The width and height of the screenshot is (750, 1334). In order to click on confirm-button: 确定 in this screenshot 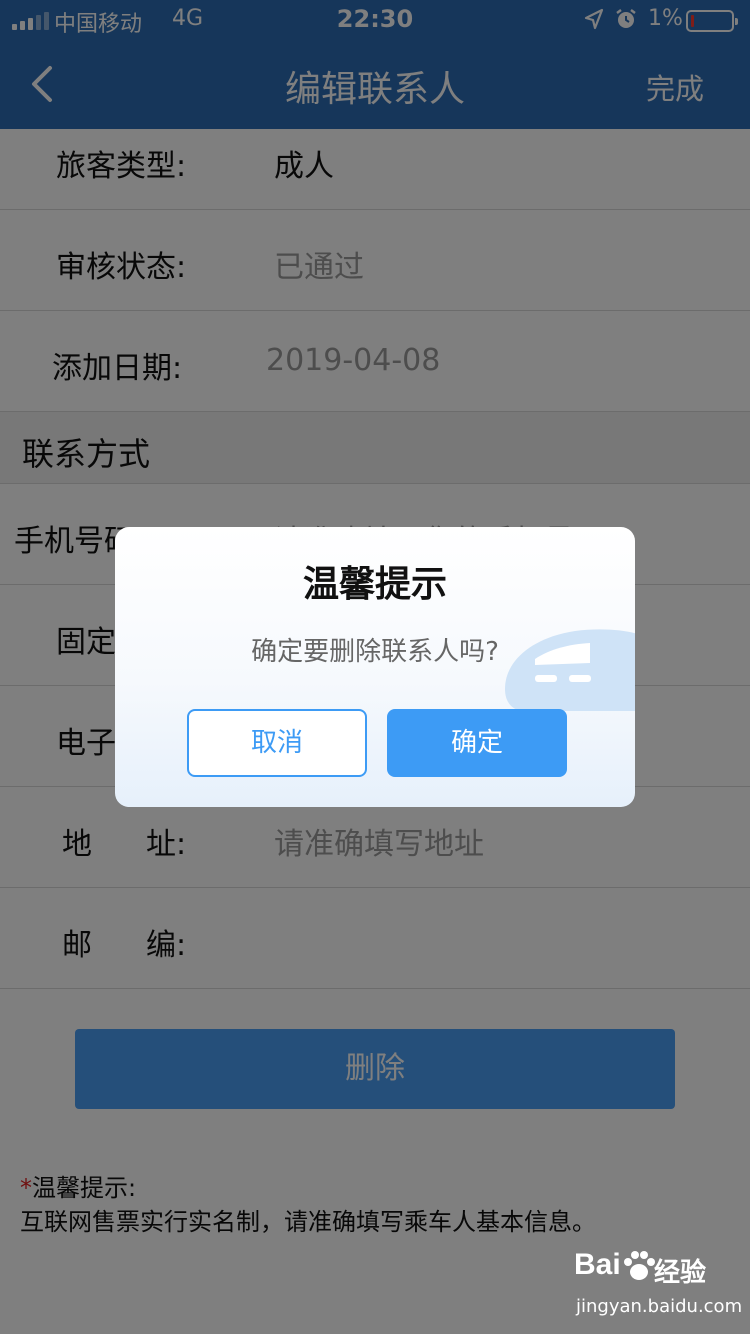, I will do `click(477, 743)`.